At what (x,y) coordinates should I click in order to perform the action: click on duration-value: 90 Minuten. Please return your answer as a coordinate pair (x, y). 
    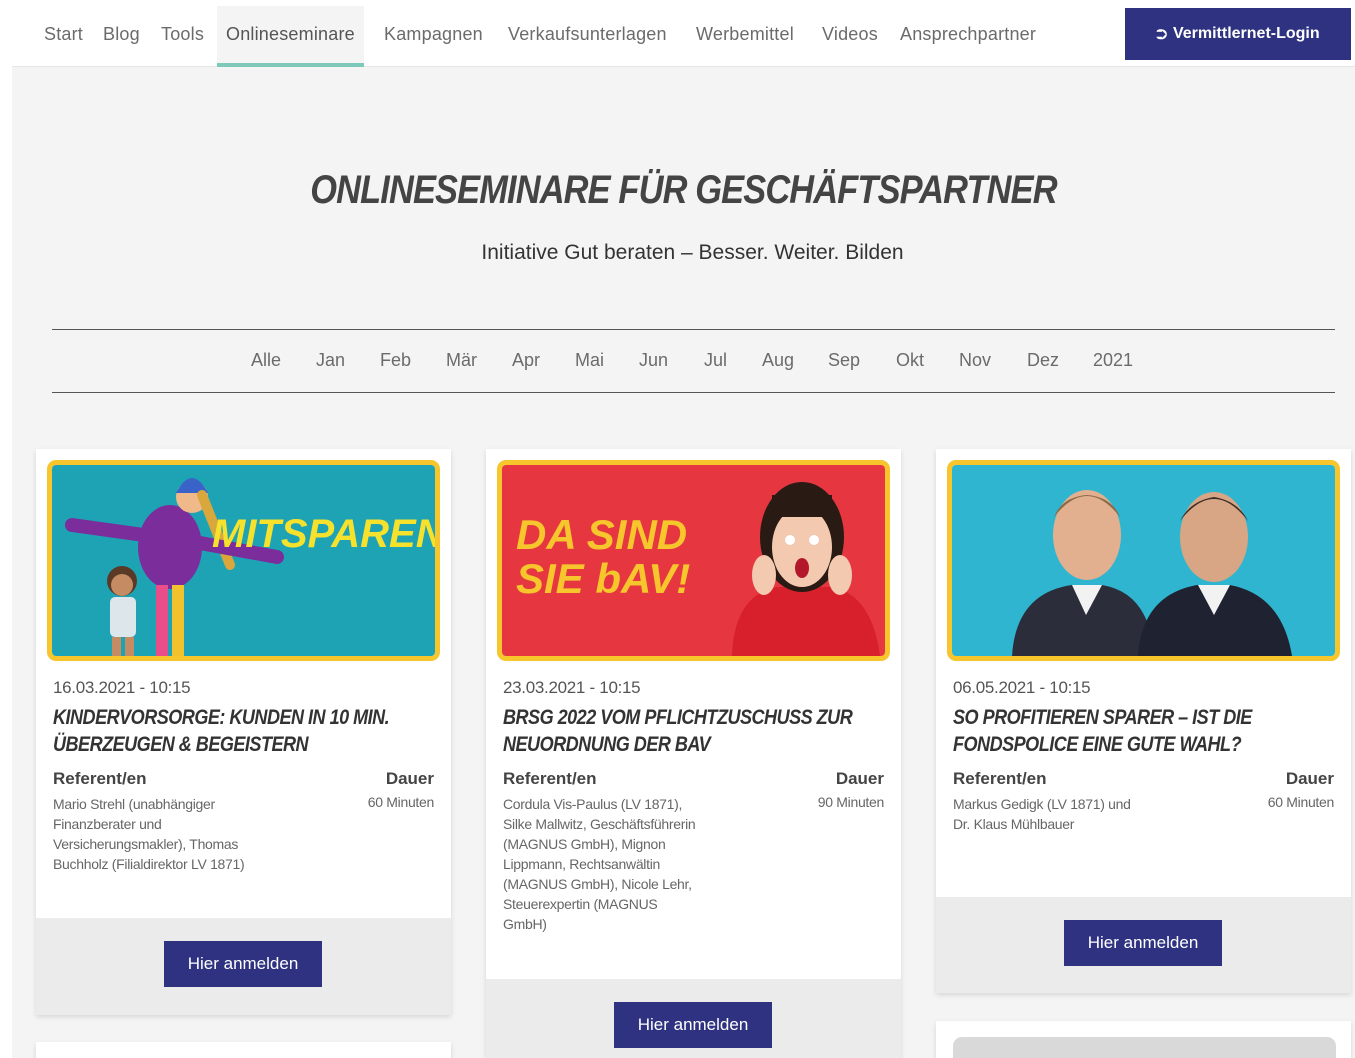
    Looking at the image, I should click on (851, 802).